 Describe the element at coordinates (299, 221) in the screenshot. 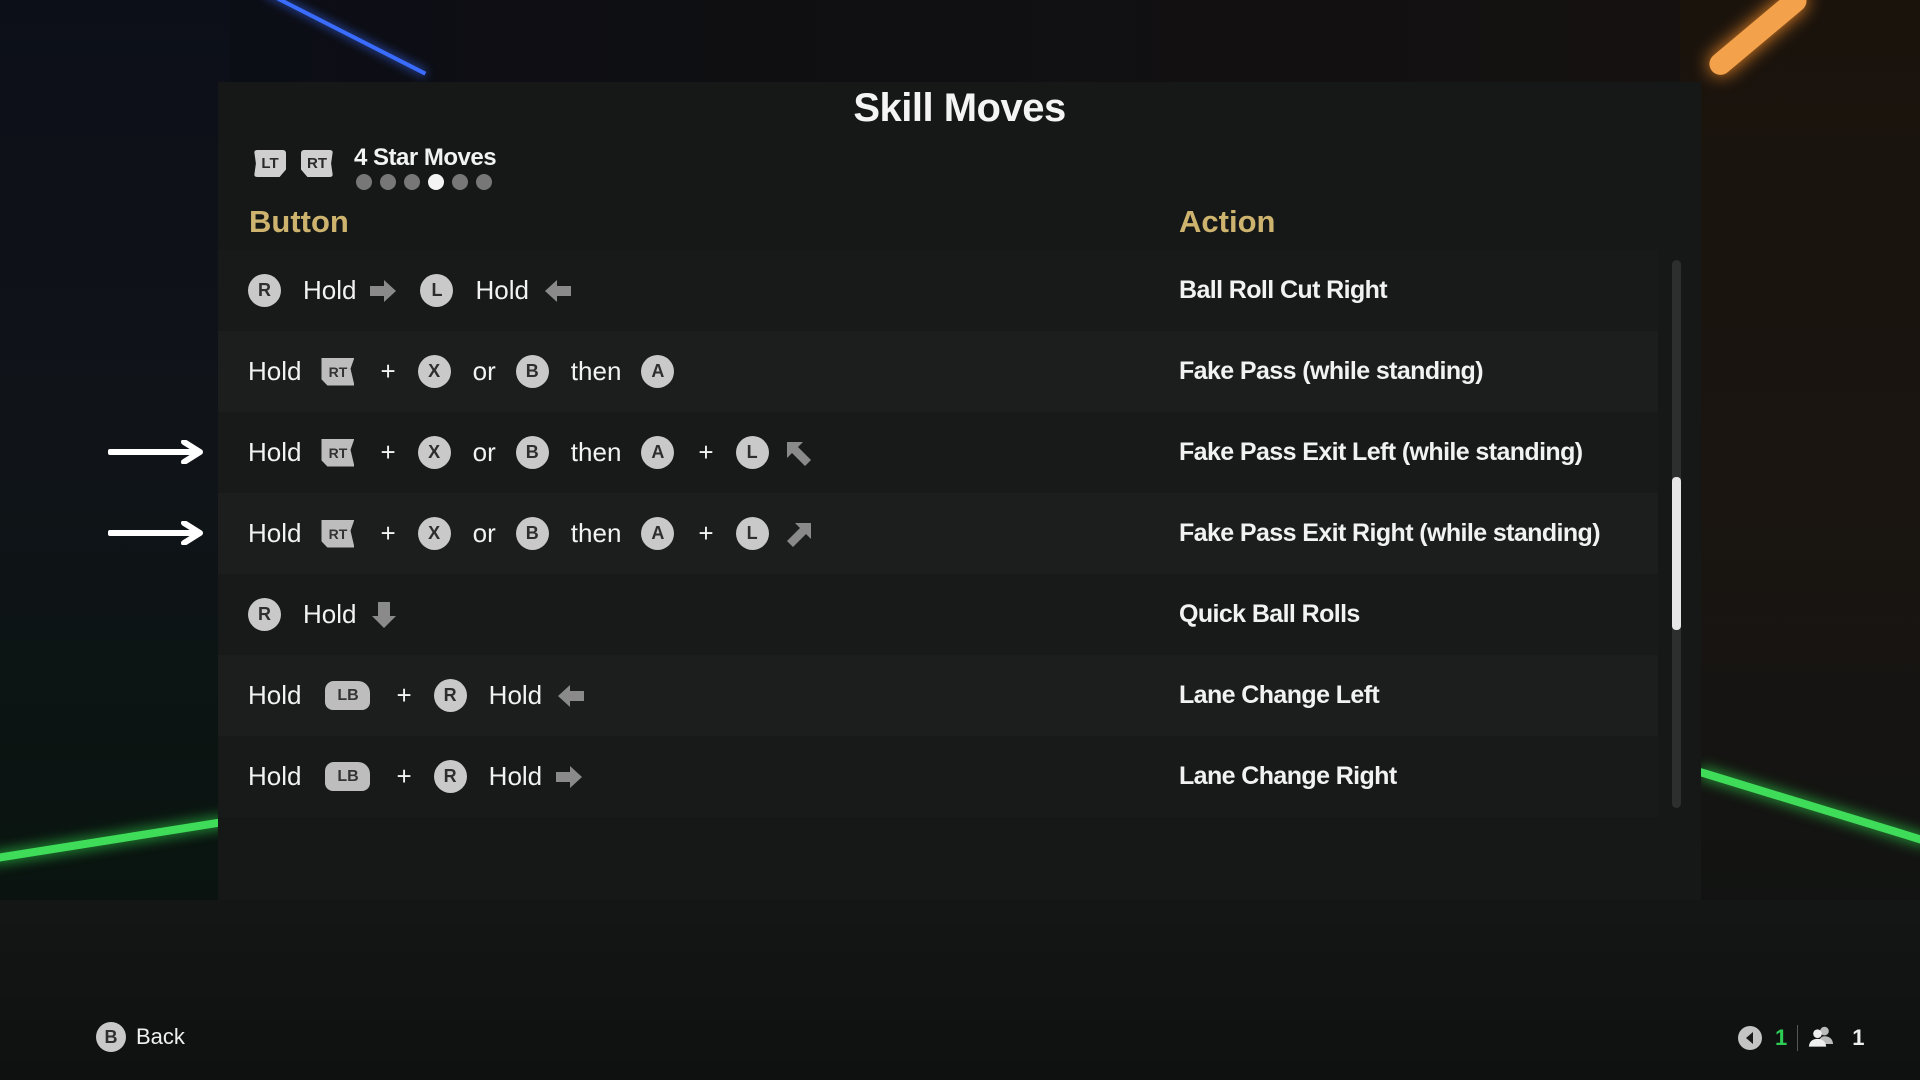

I see `column-header-button: Button` at that location.